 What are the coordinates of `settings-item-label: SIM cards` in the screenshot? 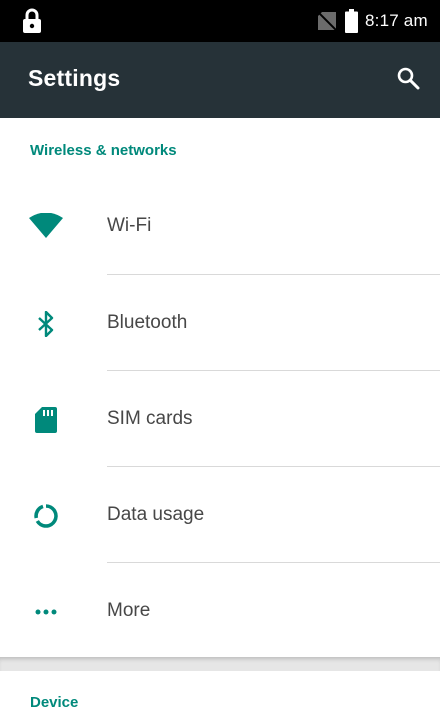 It's located at (150, 418).